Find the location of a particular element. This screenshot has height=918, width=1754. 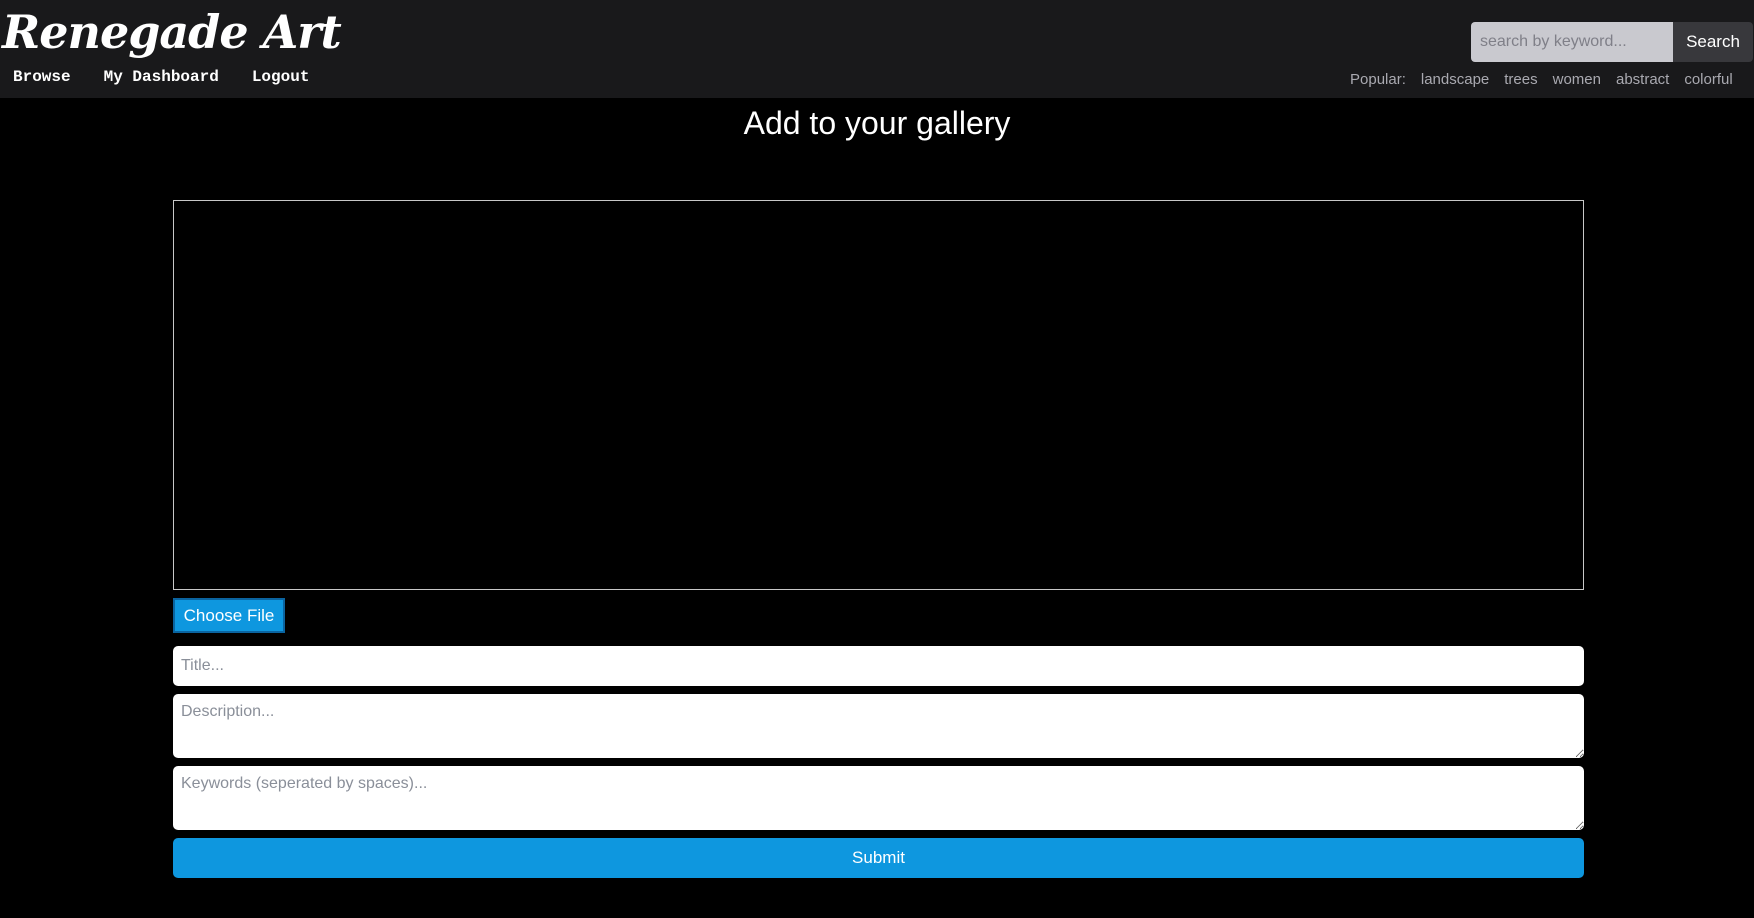

keywords-input is located at coordinates (878, 798).